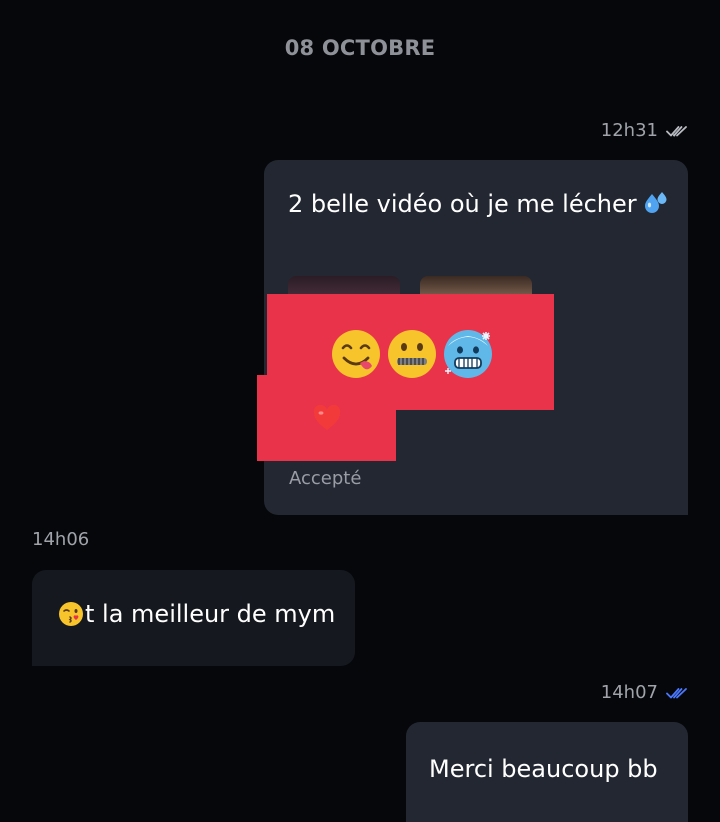  What do you see at coordinates (655, 202) in the screenshot?
I see `sweat-droplets-icon` at bounding box center [655, 202].